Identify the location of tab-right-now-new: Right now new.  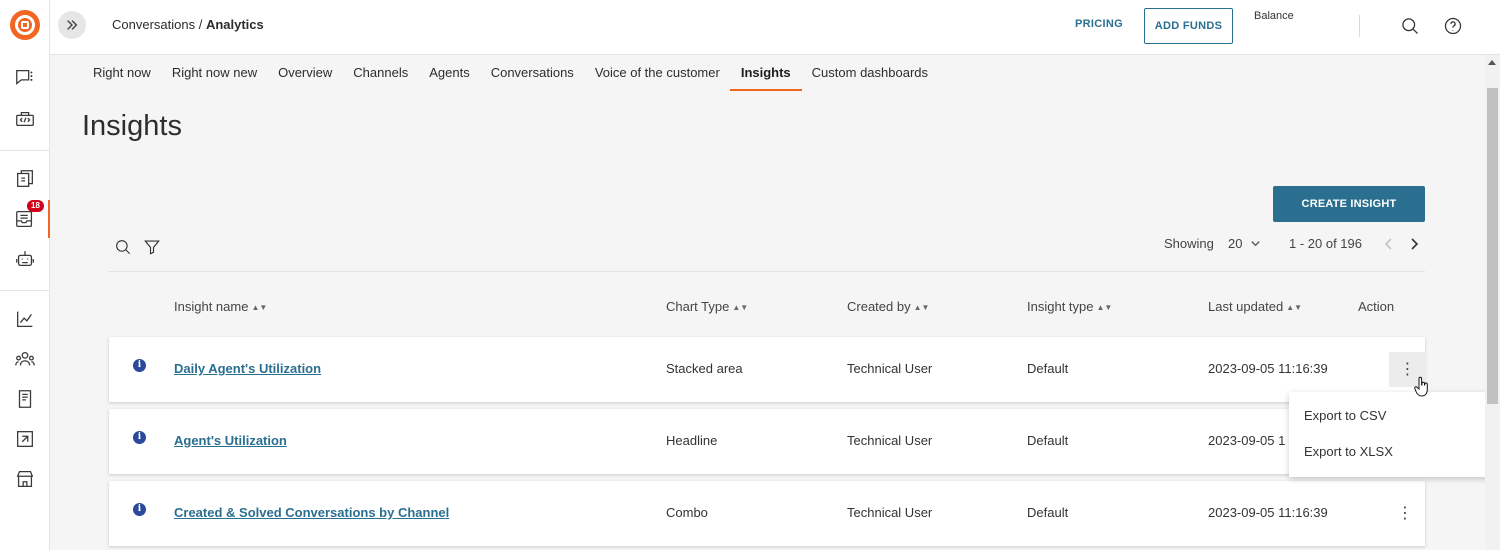
(214, 73).